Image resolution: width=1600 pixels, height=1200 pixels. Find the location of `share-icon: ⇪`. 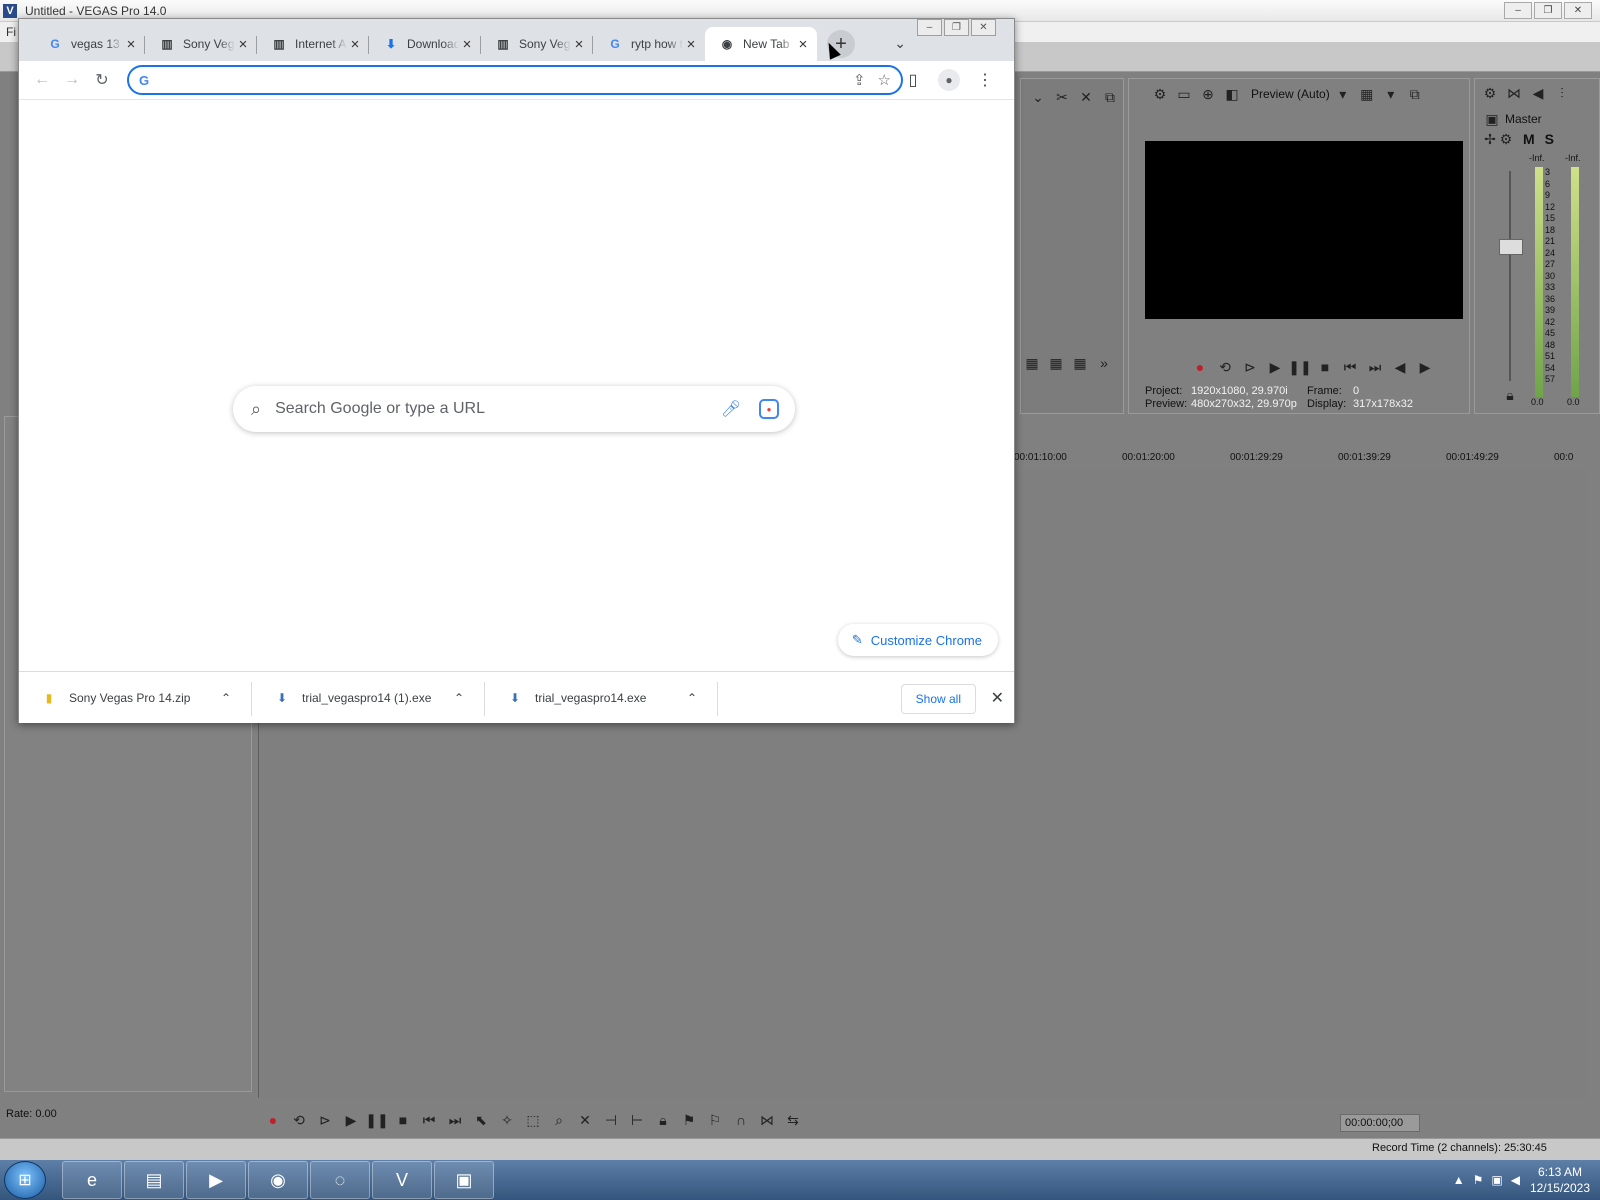

share-icon: ⇪ is located at coordinates (859, 80).